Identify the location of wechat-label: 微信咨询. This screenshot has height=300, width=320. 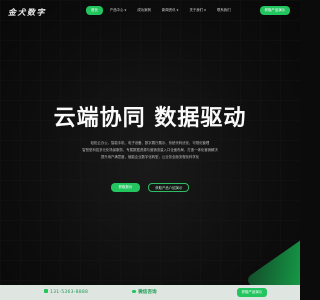
(147, 292).